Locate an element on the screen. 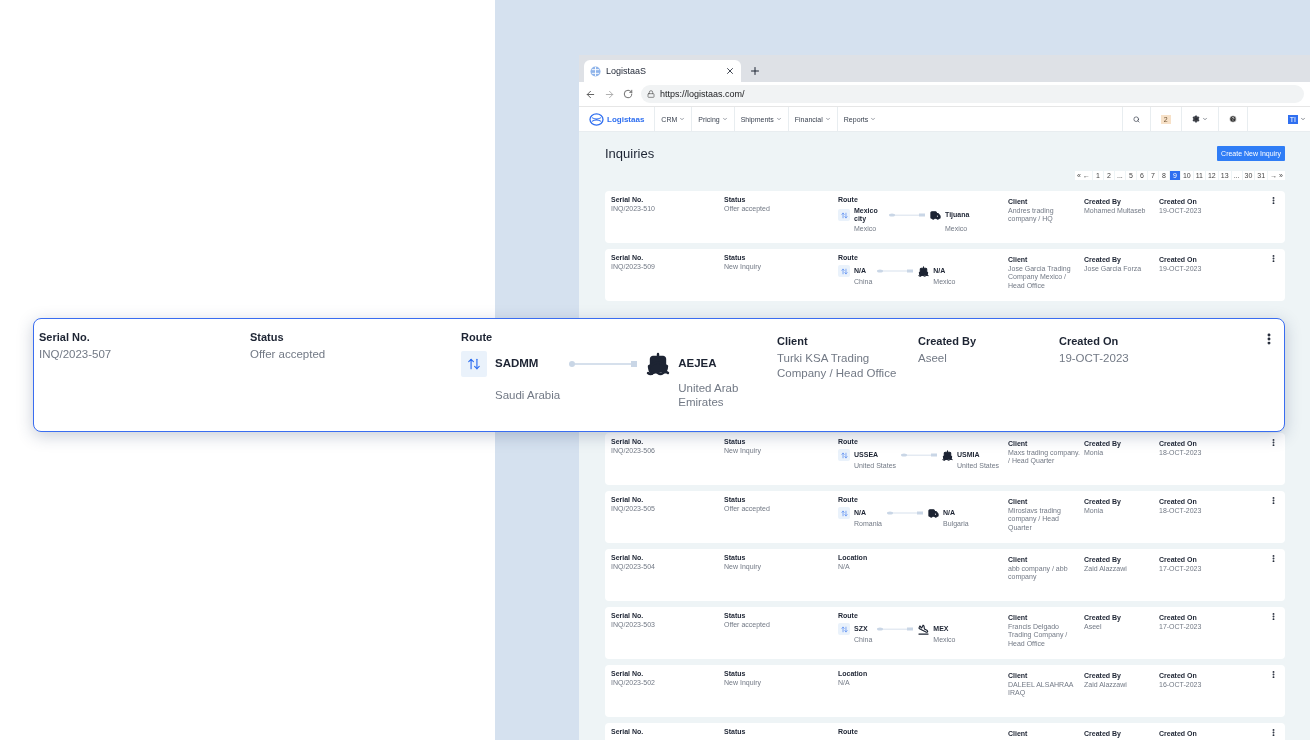 This screenshot has height=740, width=1310. airplane-icon is located at coordinates (924, 629).